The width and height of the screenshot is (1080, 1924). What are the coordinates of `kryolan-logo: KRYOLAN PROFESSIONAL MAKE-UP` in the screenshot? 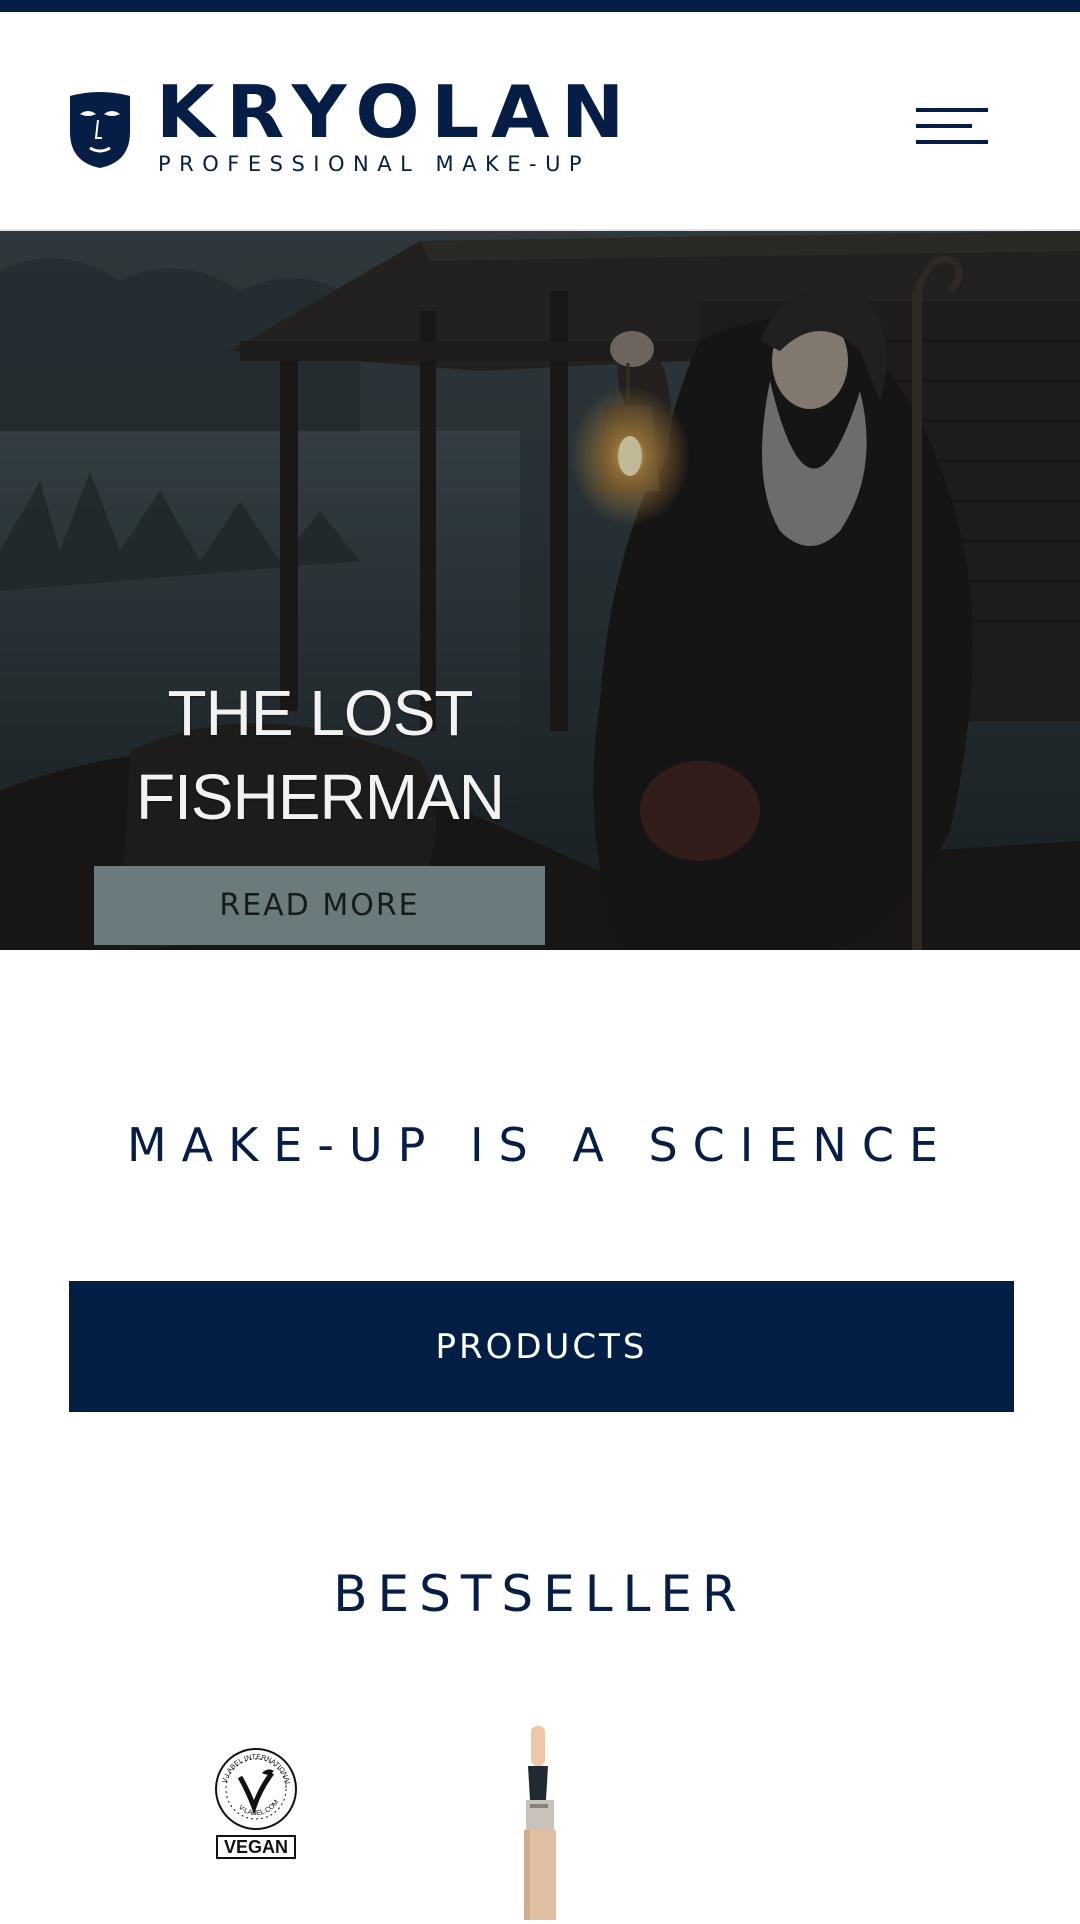 It's located at (373, 127).